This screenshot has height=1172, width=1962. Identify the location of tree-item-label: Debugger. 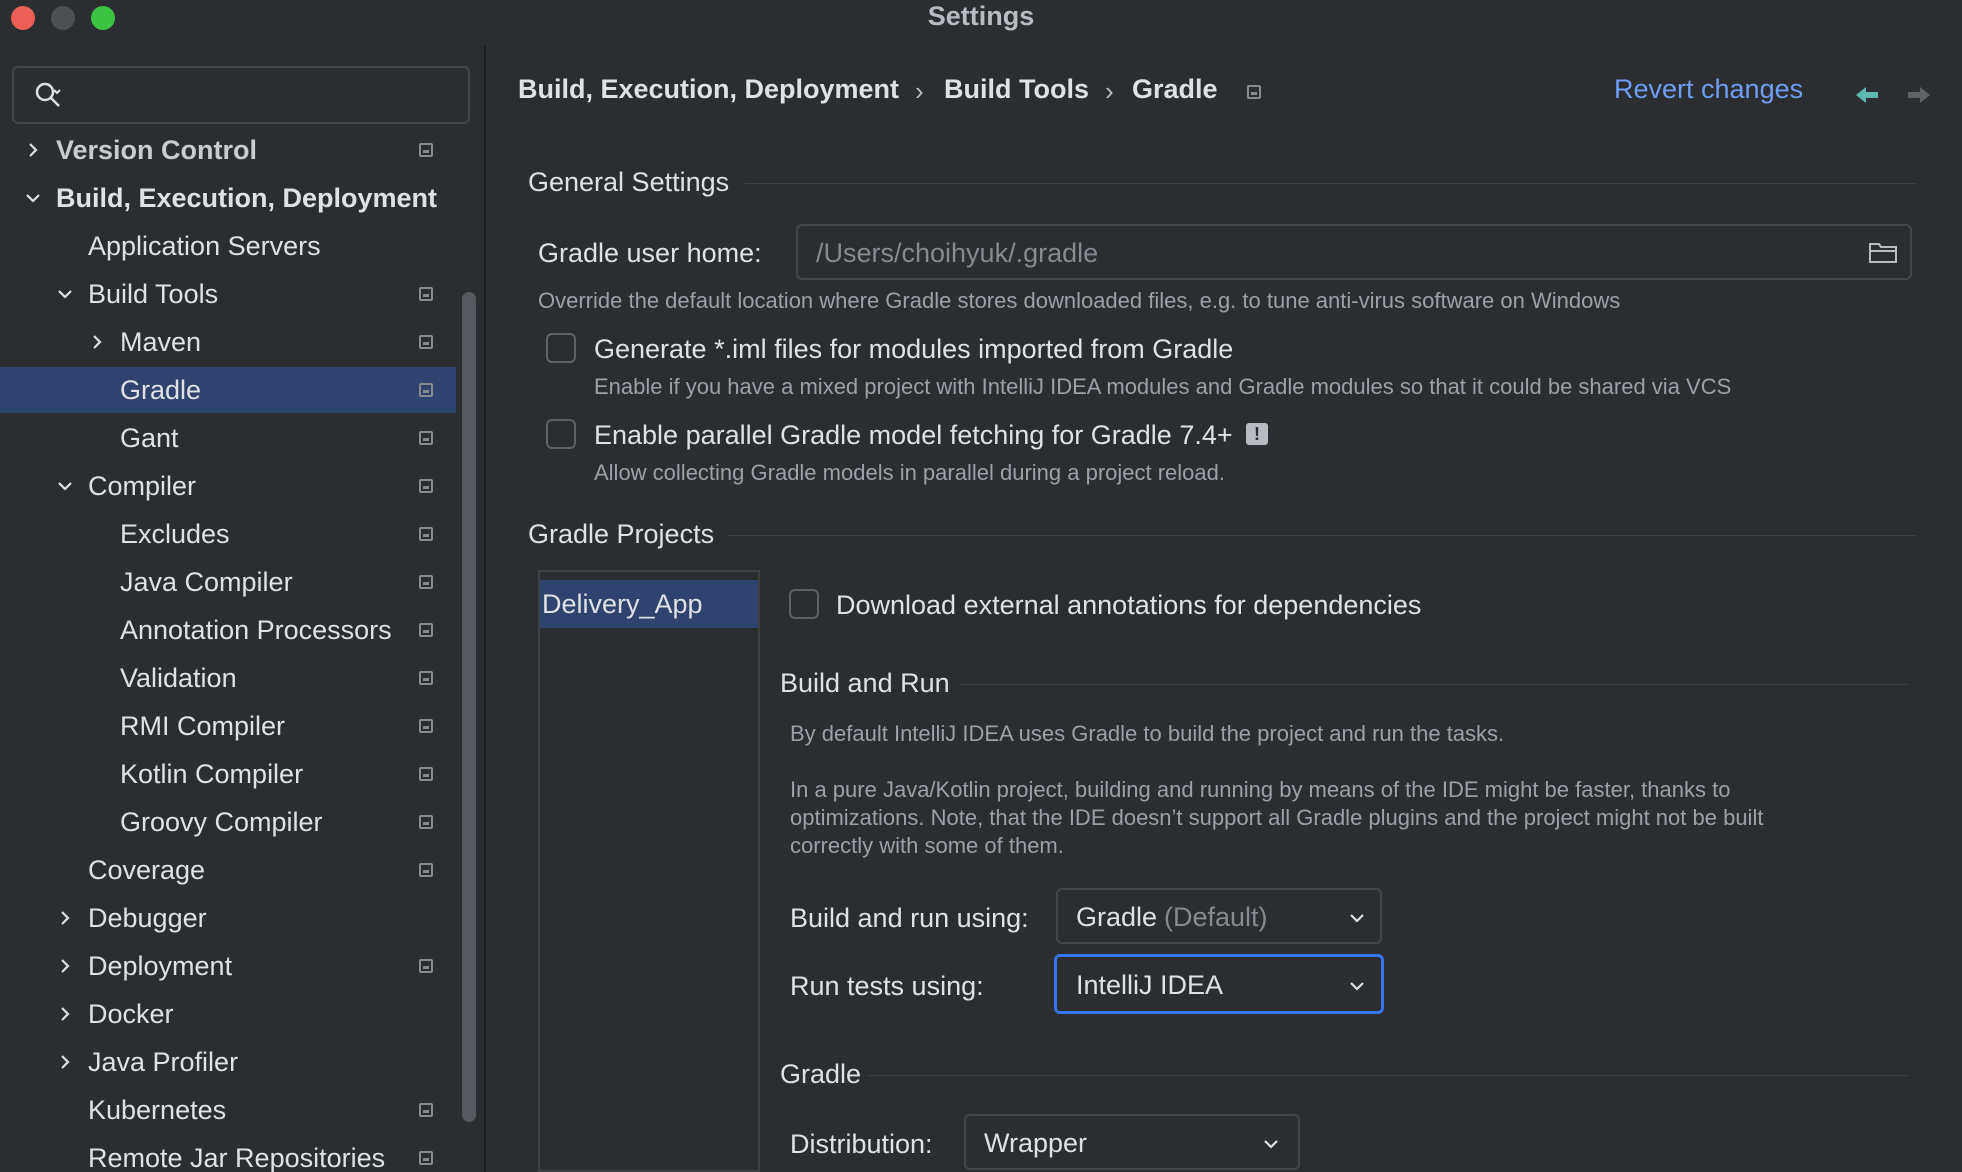
(147, 918).